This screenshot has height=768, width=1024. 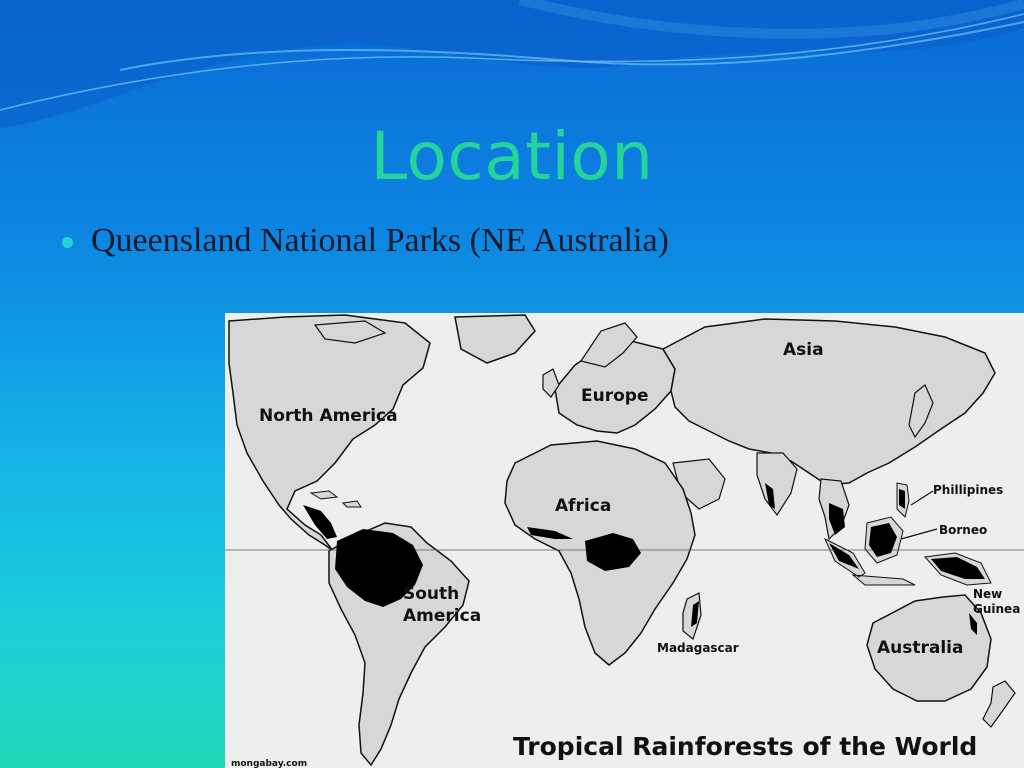 What do you see at coordinates (328, 416) in the screenshot?
I see `label-north-america: North America` at bounding box center [328, 416].